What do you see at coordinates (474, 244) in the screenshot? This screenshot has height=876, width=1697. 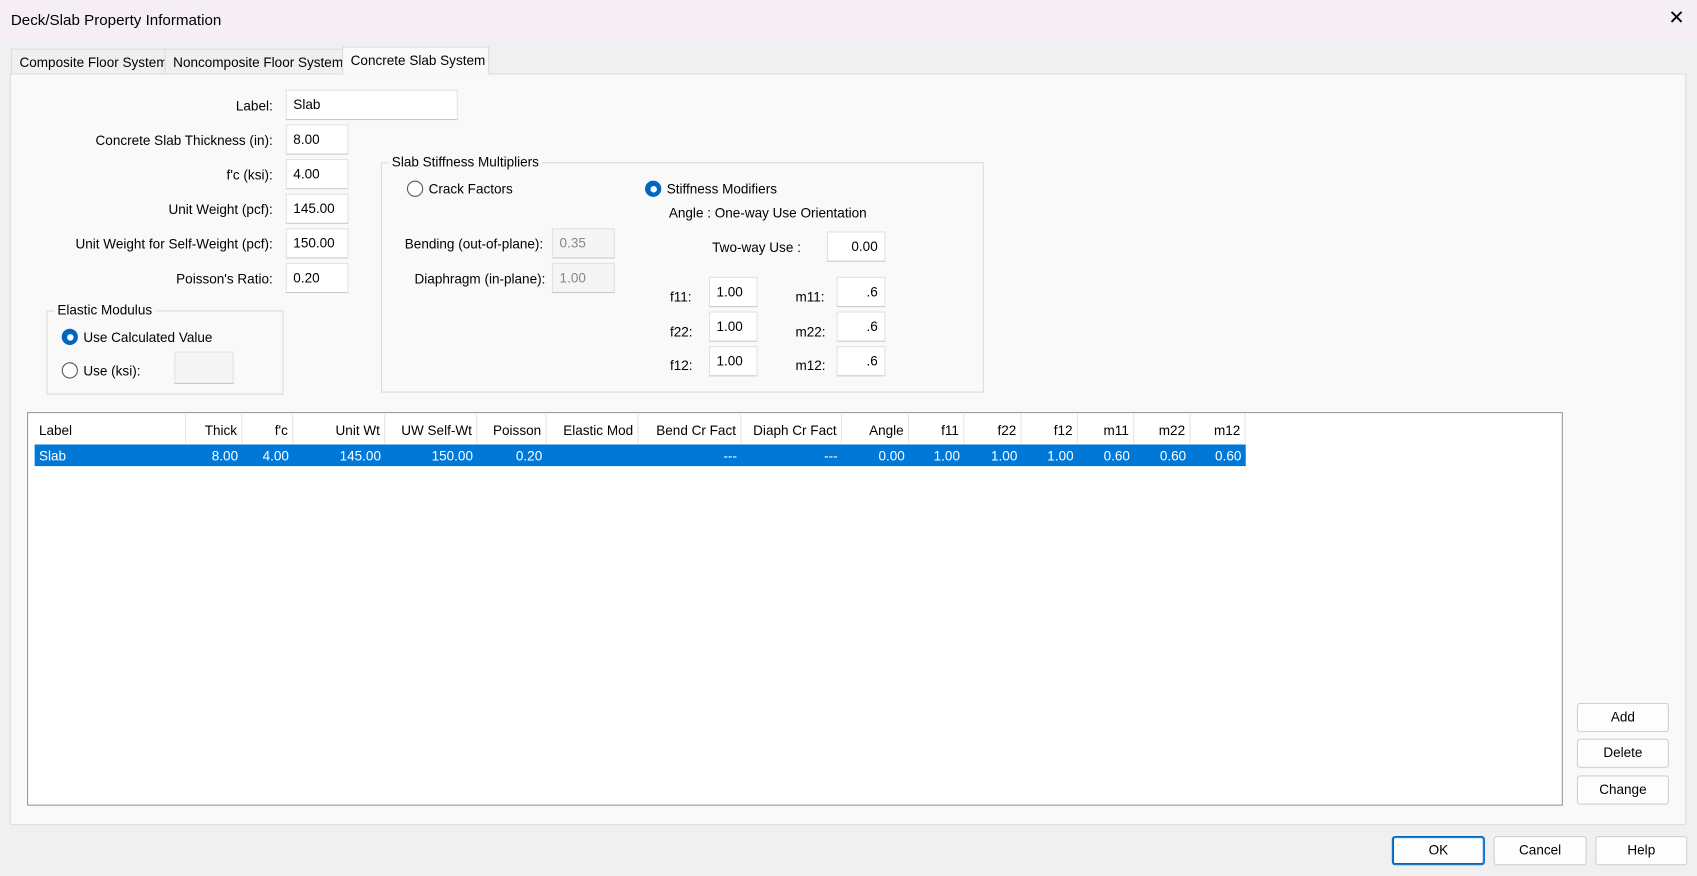 I see `bending-label: Bending (out-of-plane):` at bounding box center [474, 244].